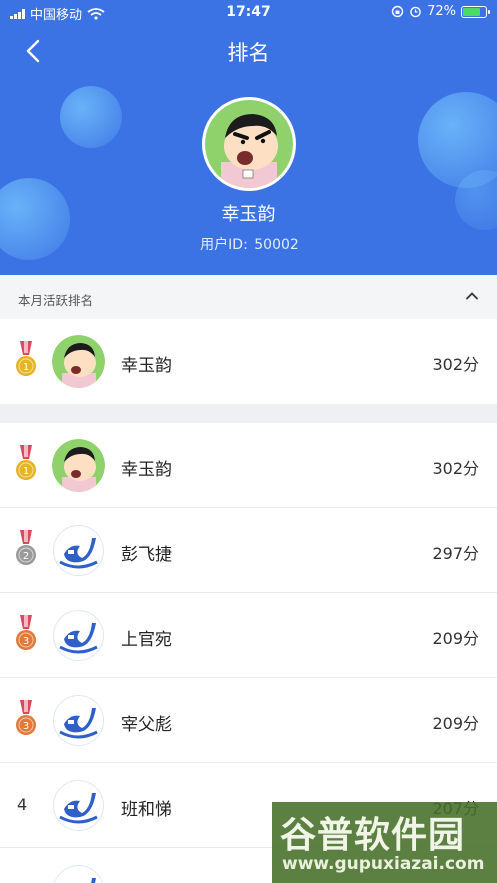  I want to click on orientation-lock-icon, so click(397, 11).